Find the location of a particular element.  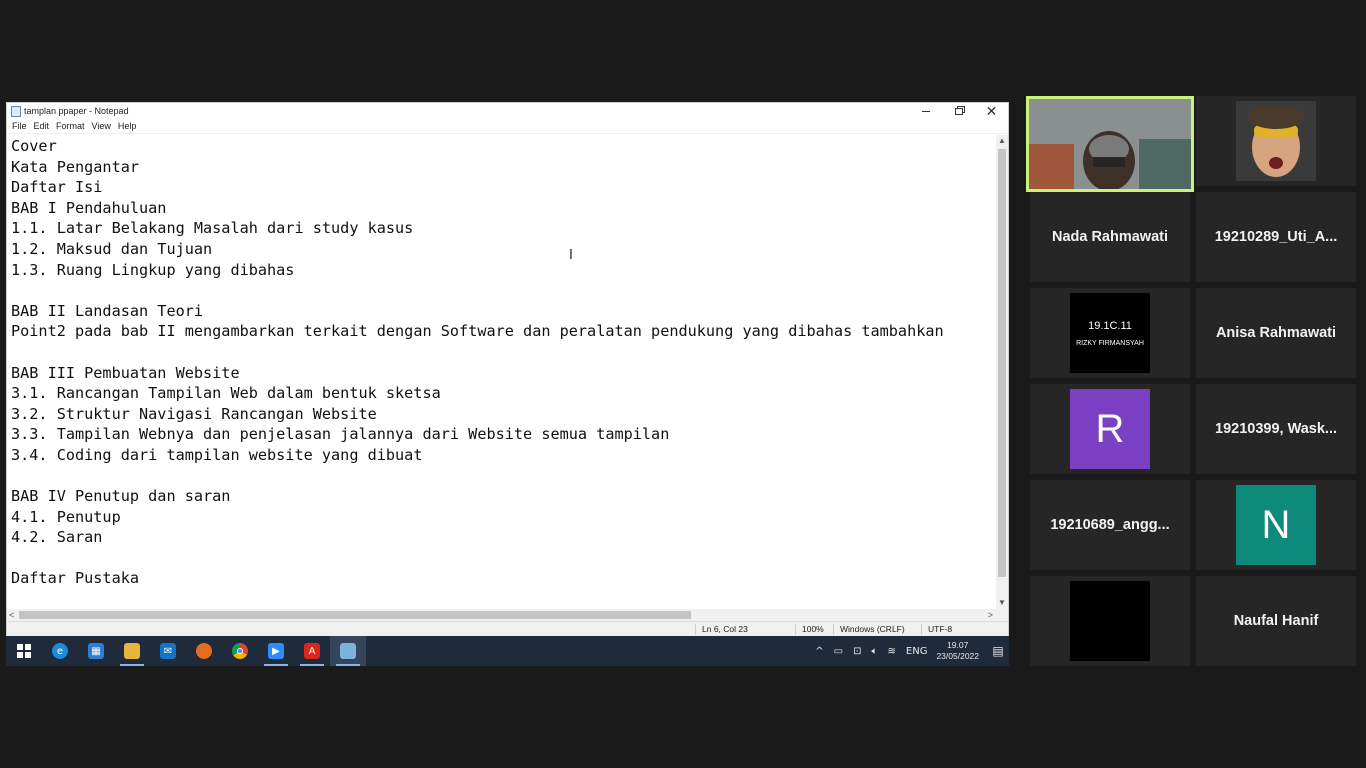

edge-icon: e is located at coordinates (60, 651).